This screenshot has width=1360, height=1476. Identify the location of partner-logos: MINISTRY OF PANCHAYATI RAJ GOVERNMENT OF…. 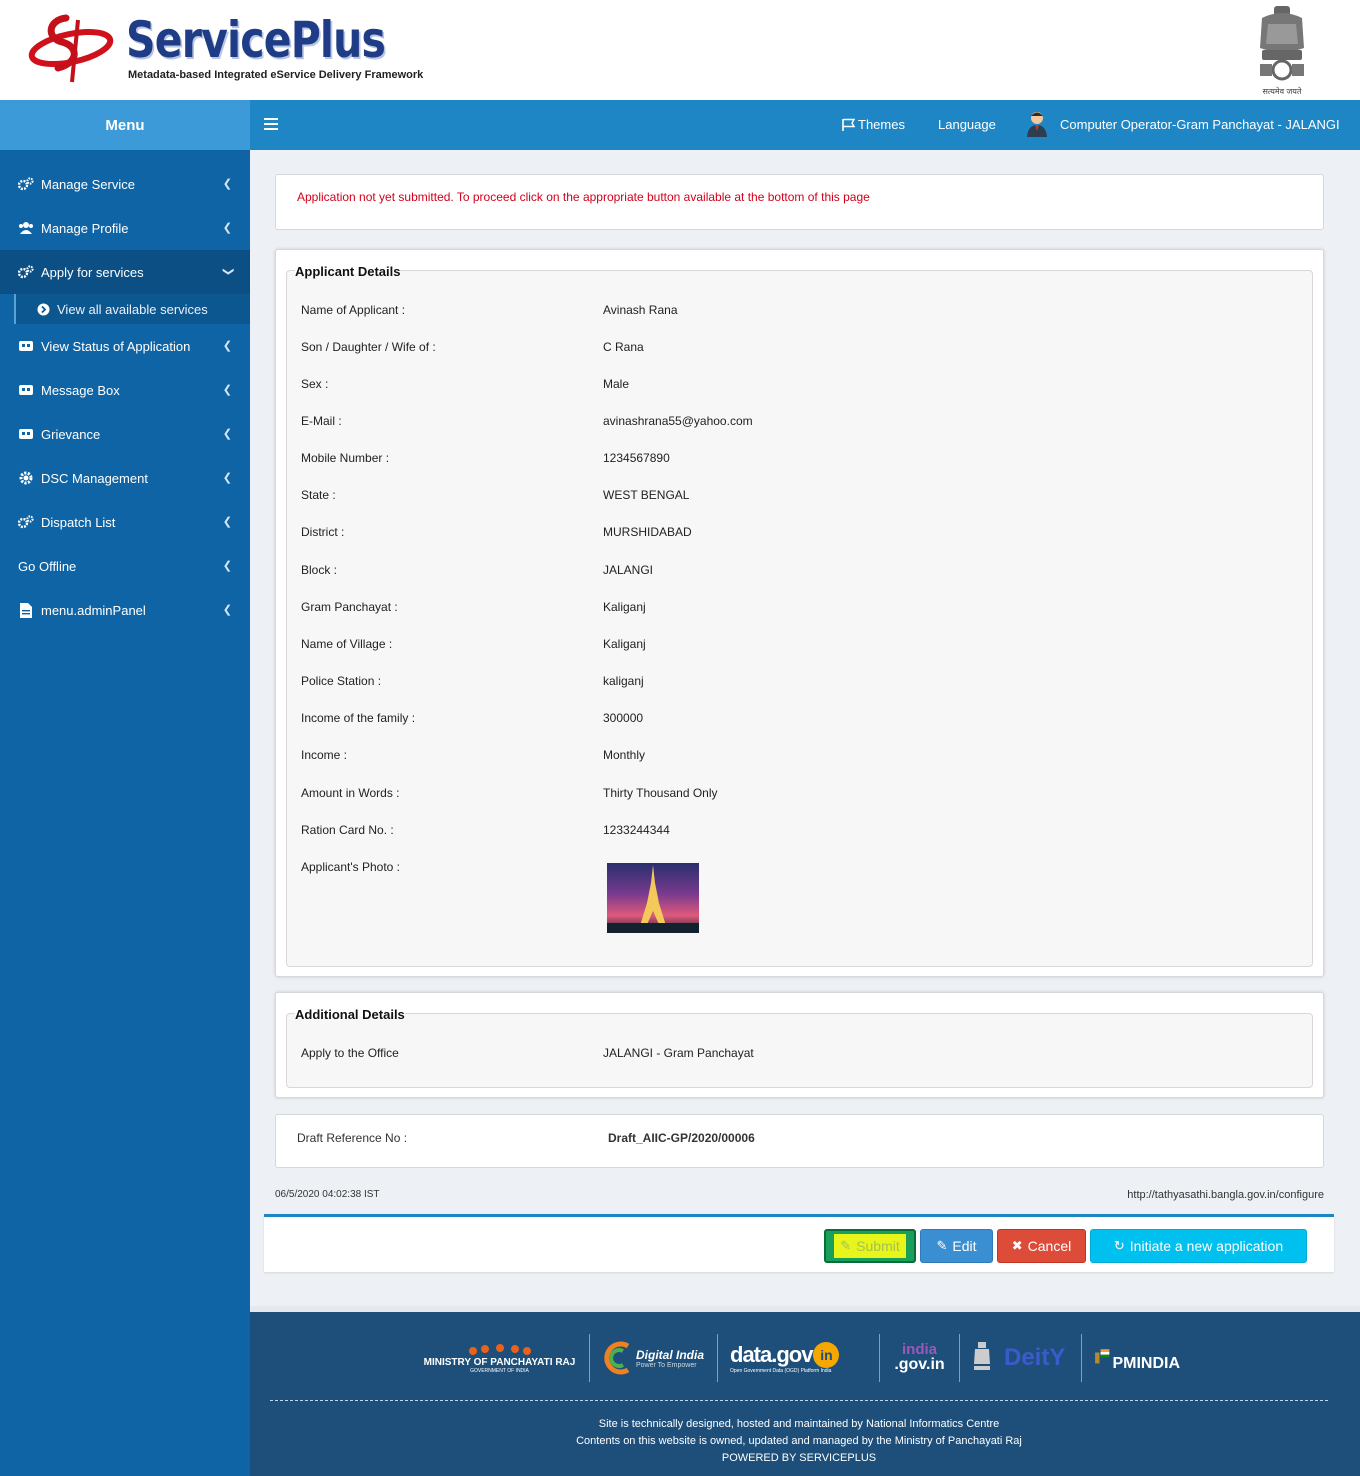
(835, 1358).